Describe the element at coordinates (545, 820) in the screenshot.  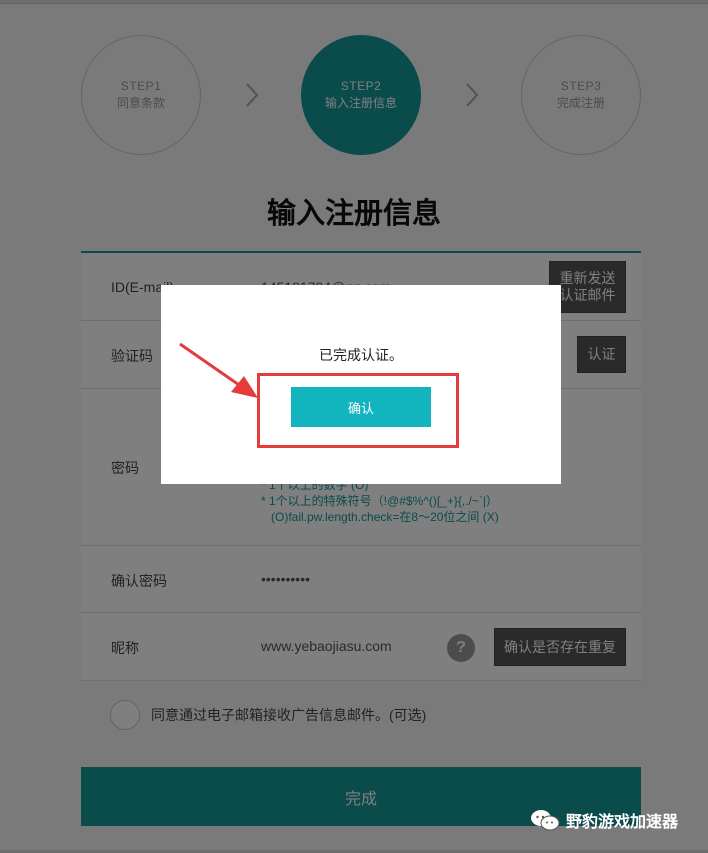
I see `chat-bubbles-icon` at that location.